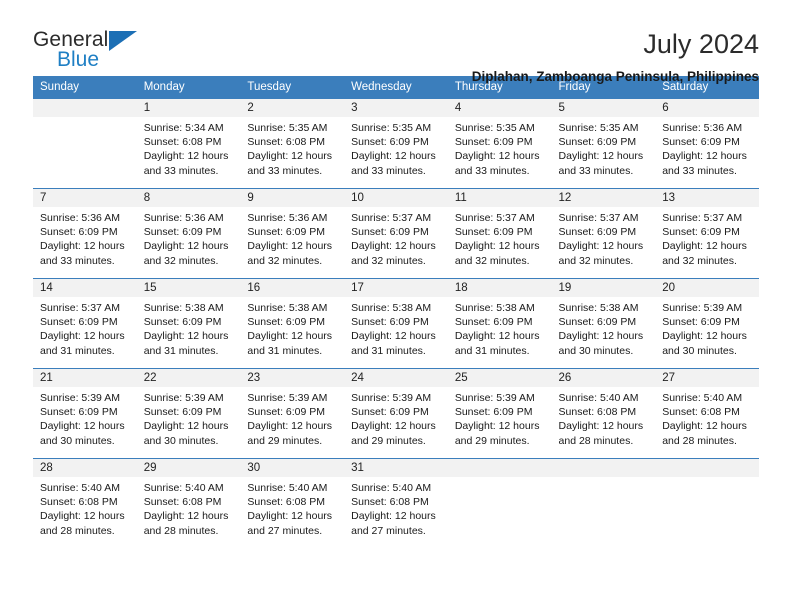  Describe the element at coordinates (603, 198) in the screenshot. I see `day-number: 12` at that location.